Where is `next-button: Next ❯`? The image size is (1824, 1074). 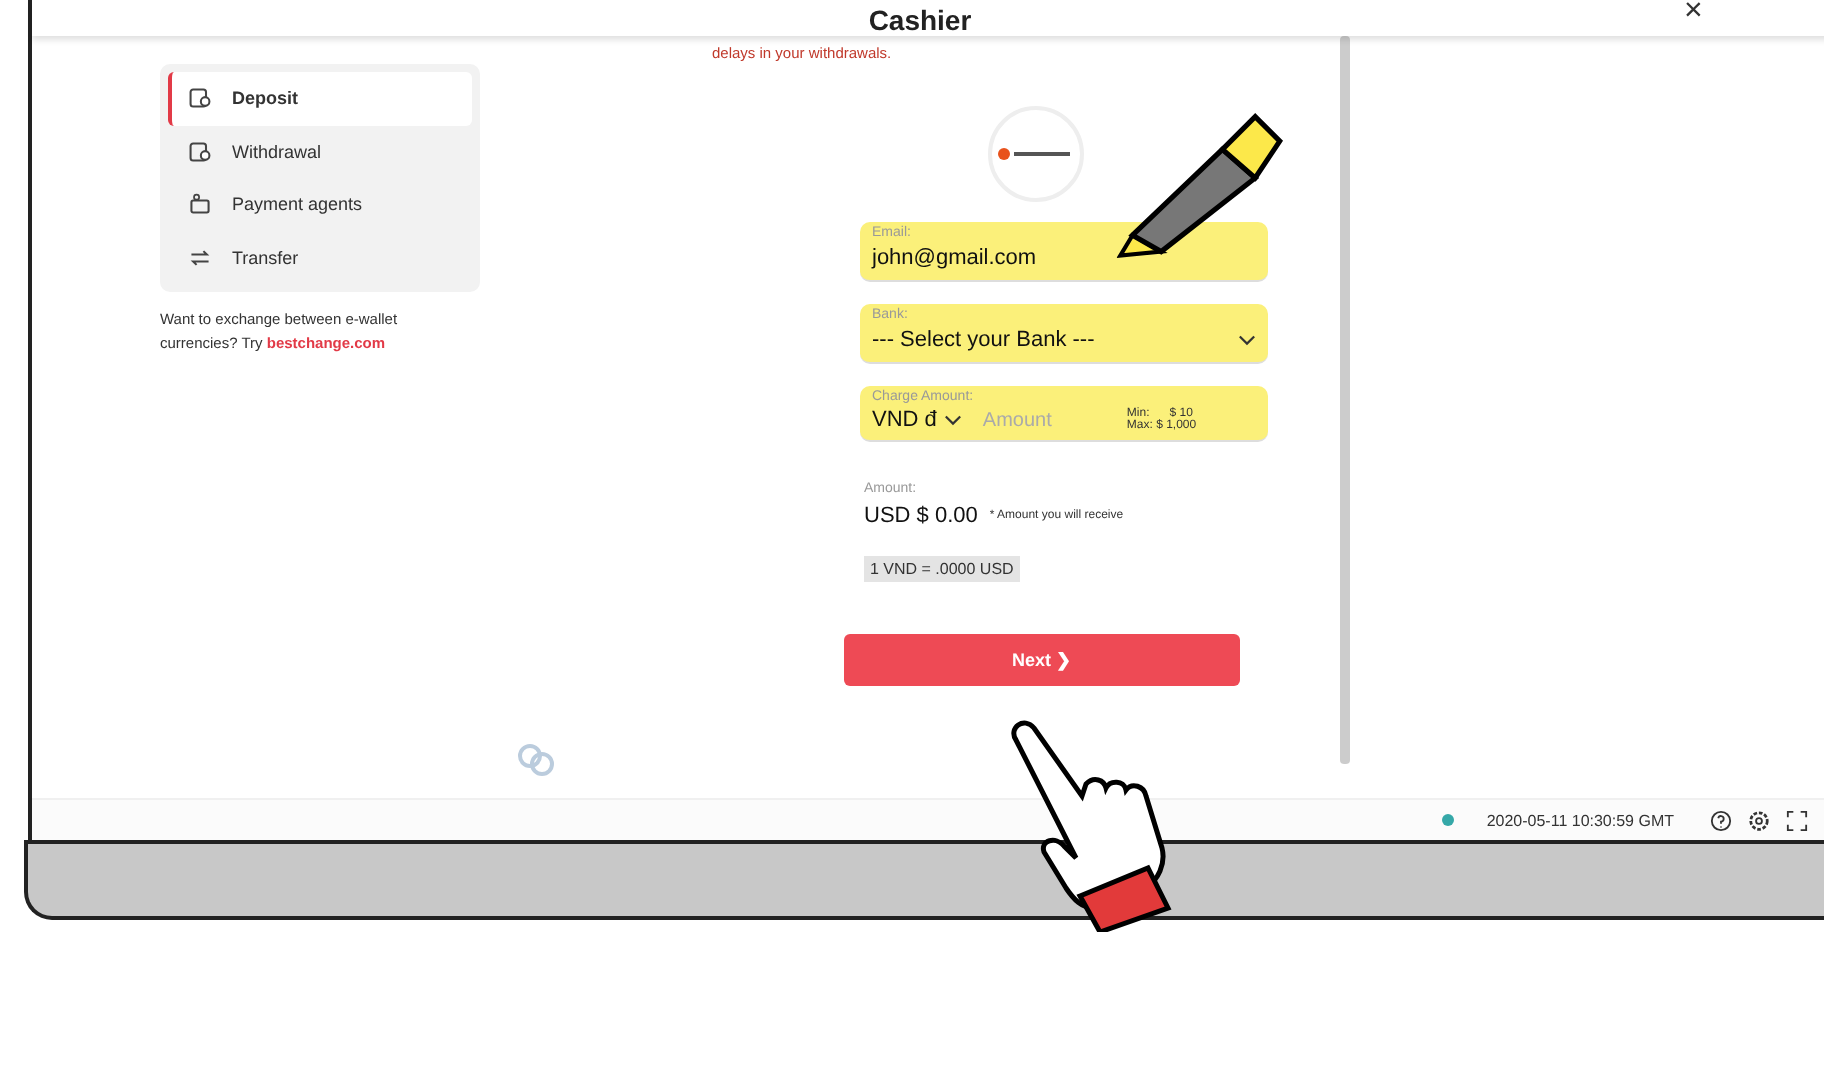 next-button: Next ❯ is located at coordinates (1042, 660).